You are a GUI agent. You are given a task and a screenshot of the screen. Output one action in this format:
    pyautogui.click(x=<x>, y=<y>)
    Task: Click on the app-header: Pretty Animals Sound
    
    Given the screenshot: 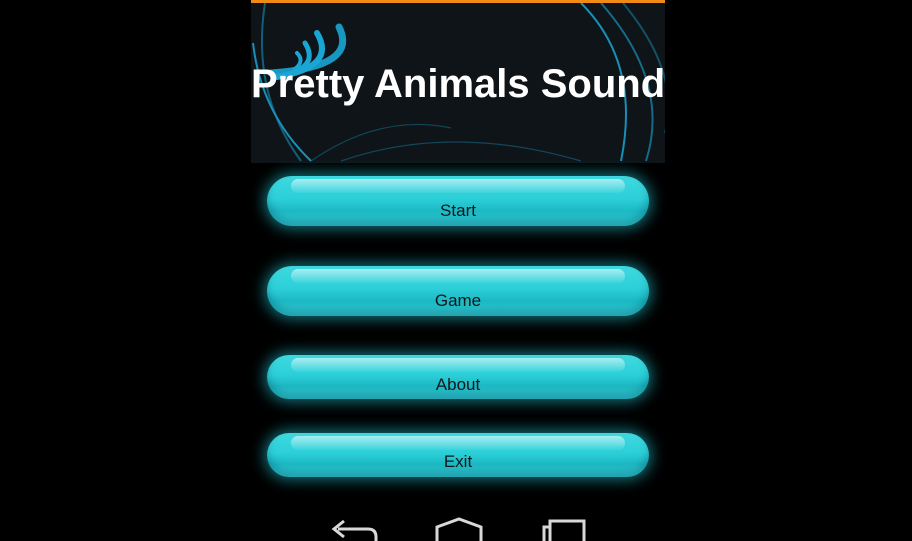 What is the action you would take?
    pyautogui.click(x=458, y=83)
    